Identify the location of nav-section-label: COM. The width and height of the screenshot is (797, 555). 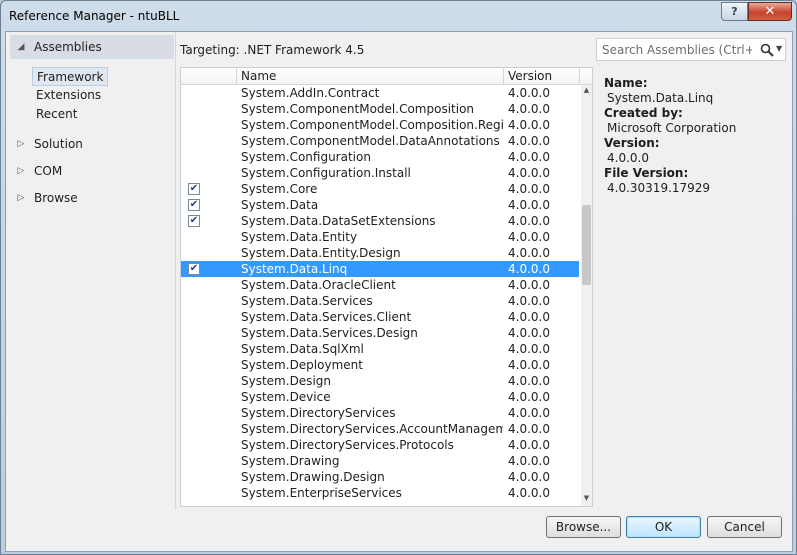
(48, 171).